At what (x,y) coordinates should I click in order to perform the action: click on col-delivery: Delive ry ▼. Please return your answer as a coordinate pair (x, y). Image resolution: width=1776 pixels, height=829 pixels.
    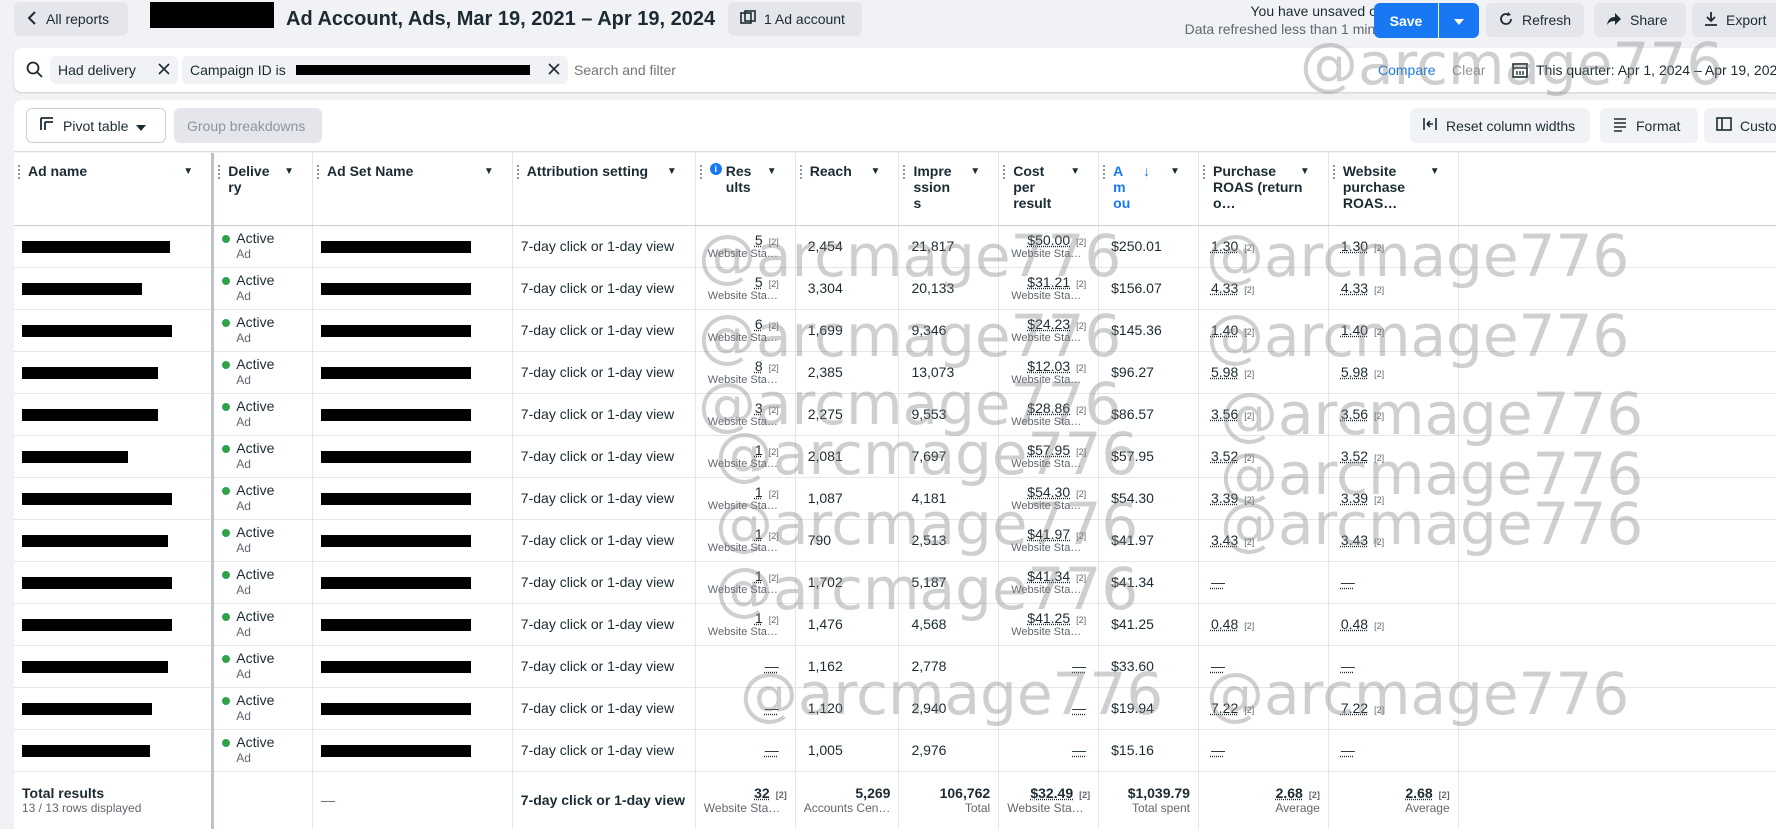
    Looking at the image, I should click on (262, 189).